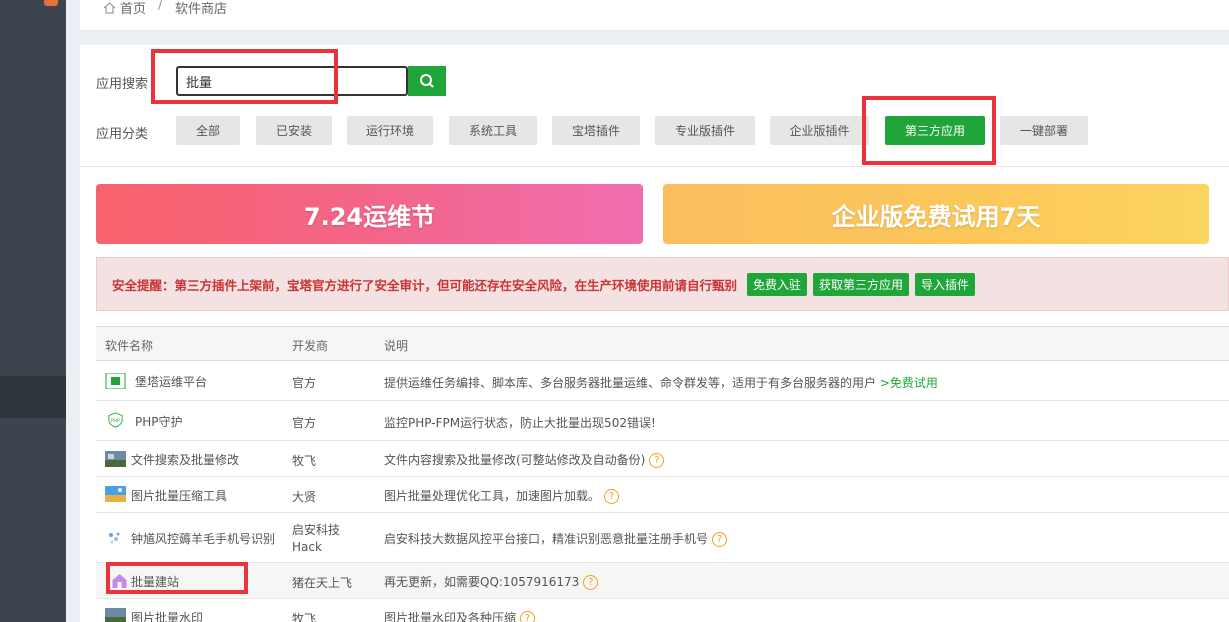  I want to click on category-runtime: 运行环境, so click(390, 130).